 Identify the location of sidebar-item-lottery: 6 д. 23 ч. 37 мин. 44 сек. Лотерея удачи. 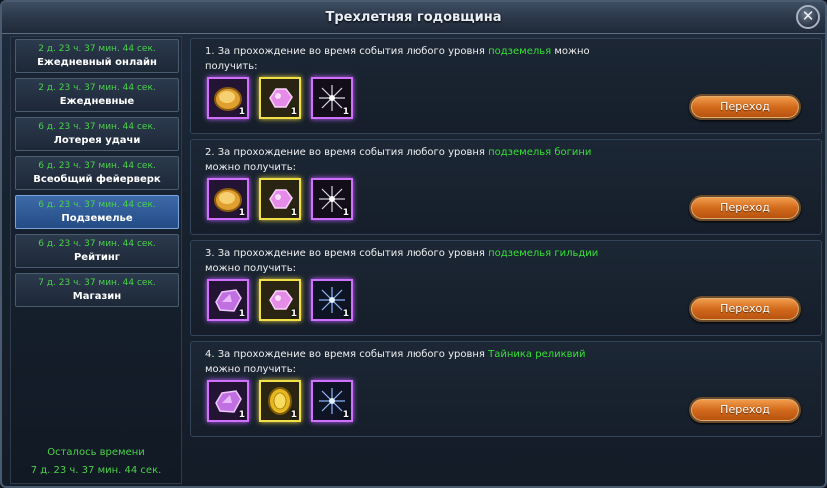
(97, 134).